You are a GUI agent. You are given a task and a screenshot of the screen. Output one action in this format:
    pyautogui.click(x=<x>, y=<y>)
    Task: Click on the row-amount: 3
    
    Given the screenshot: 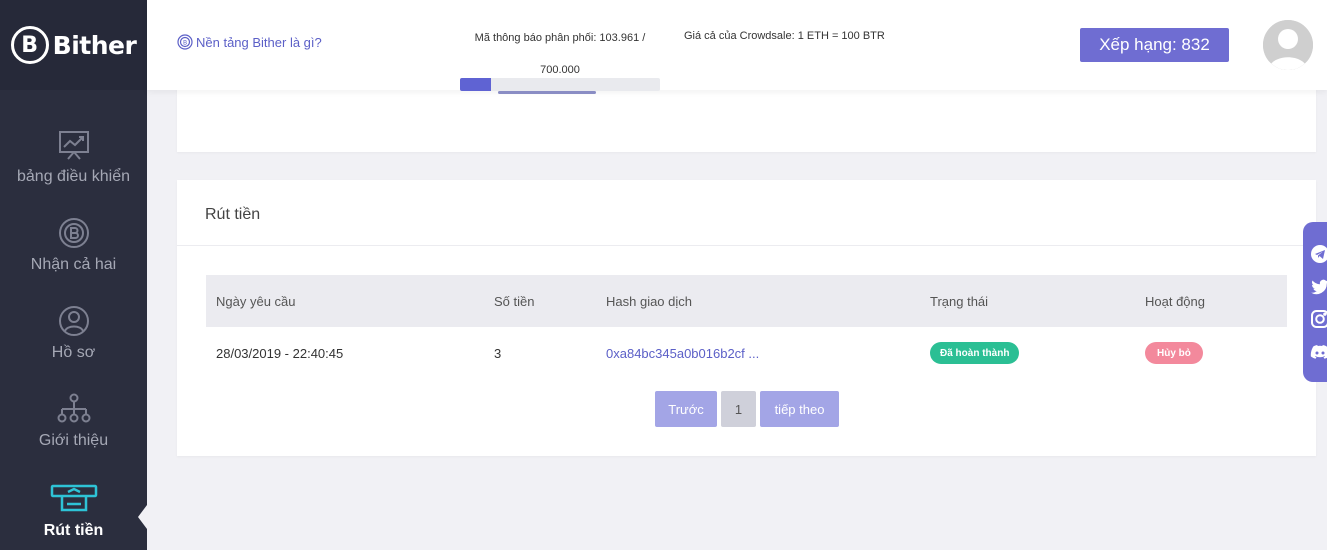 What is the action you would take?
    pyautogui.click(x=498, y=353)
    